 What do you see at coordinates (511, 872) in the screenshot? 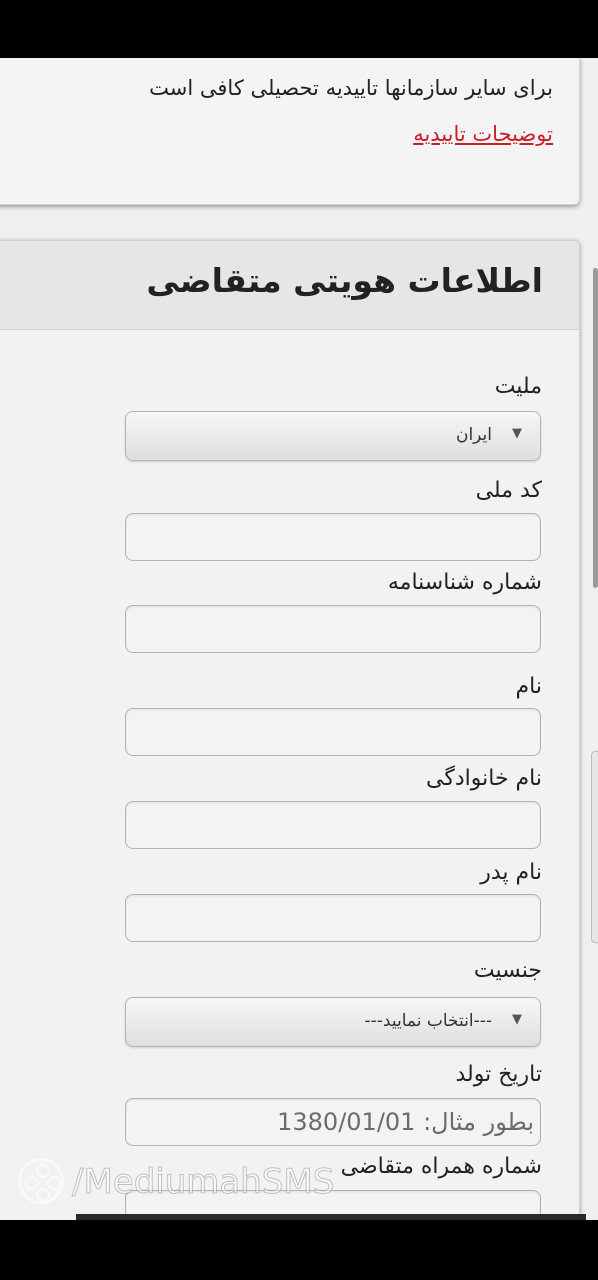
I see `father-name-label: نام پدر` at bounding box center [511, 872].